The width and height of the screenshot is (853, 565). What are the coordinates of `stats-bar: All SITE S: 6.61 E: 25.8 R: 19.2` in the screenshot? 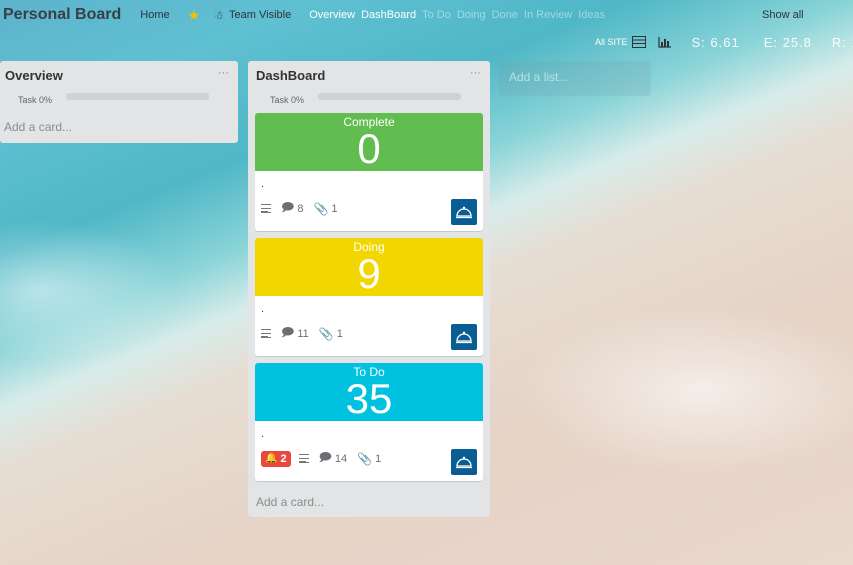 It's located at (724, 42).